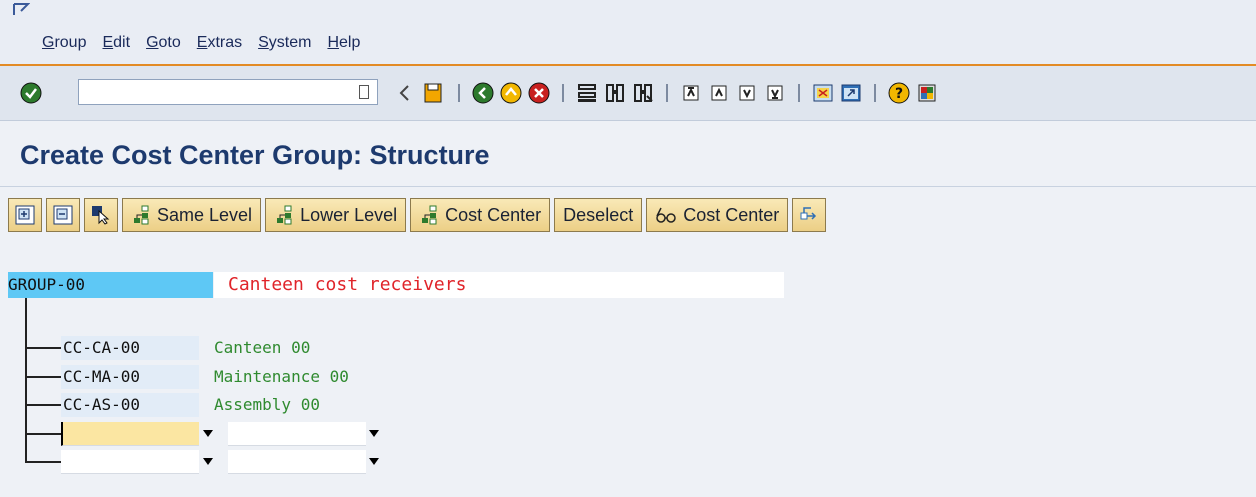 The height and width of the screenshot is (497, 1256). What do you see at coordinates (643, 93) in the screenshot?
I see `find-next-icon` at bounding box center [643, 93].